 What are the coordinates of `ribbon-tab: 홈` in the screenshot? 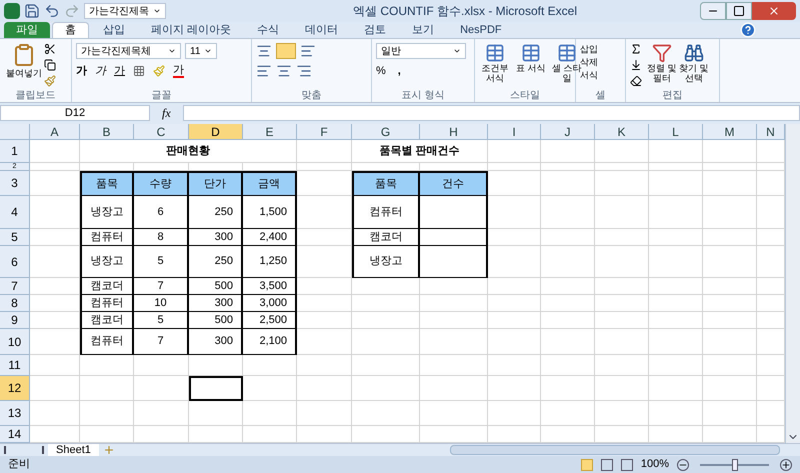 It's located at (70, 30).